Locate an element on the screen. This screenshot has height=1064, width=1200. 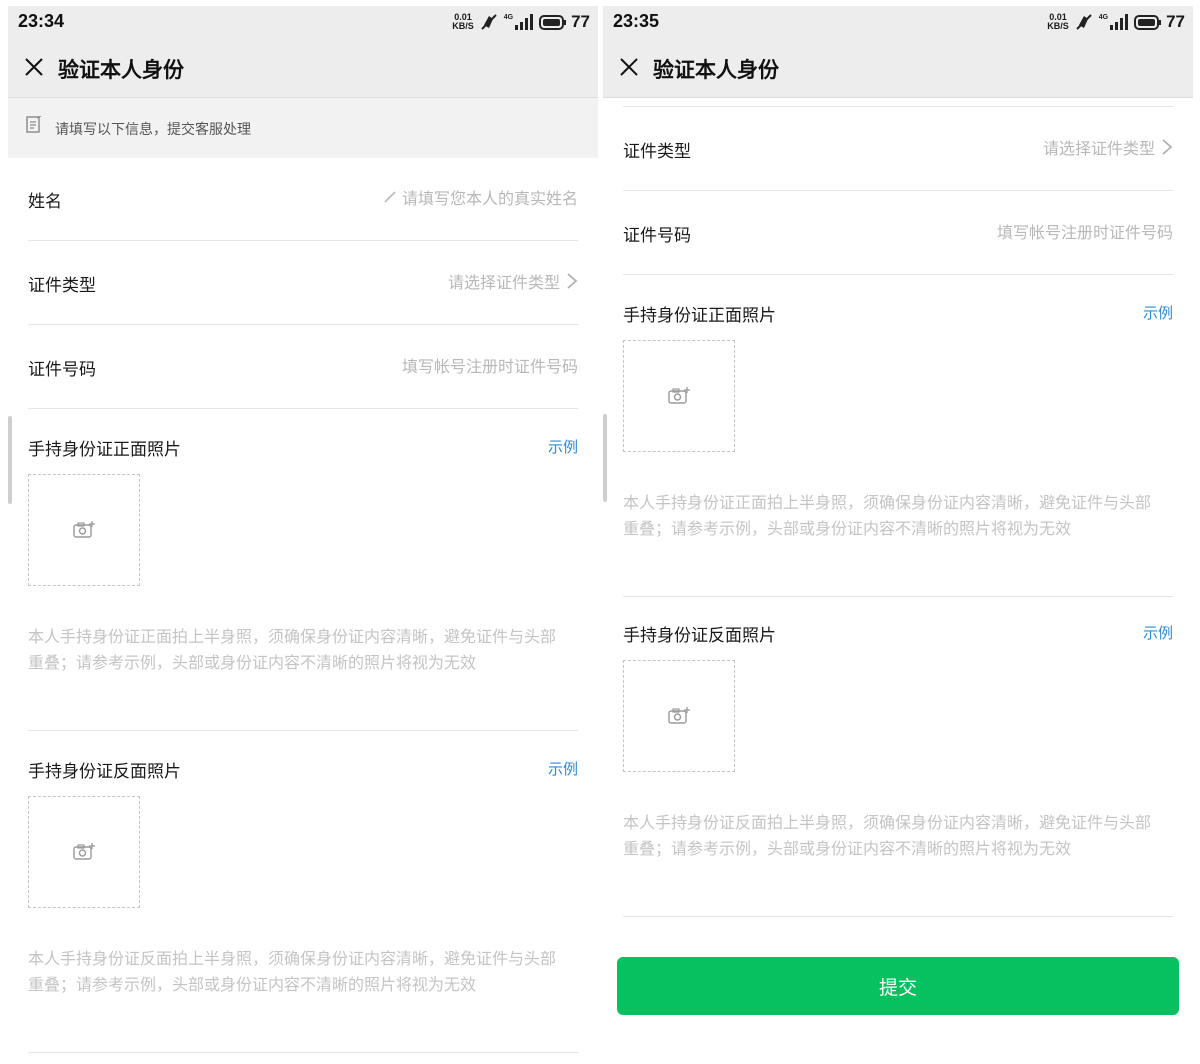
name-field-label: 姓名 is located at coordinates (45, 202).